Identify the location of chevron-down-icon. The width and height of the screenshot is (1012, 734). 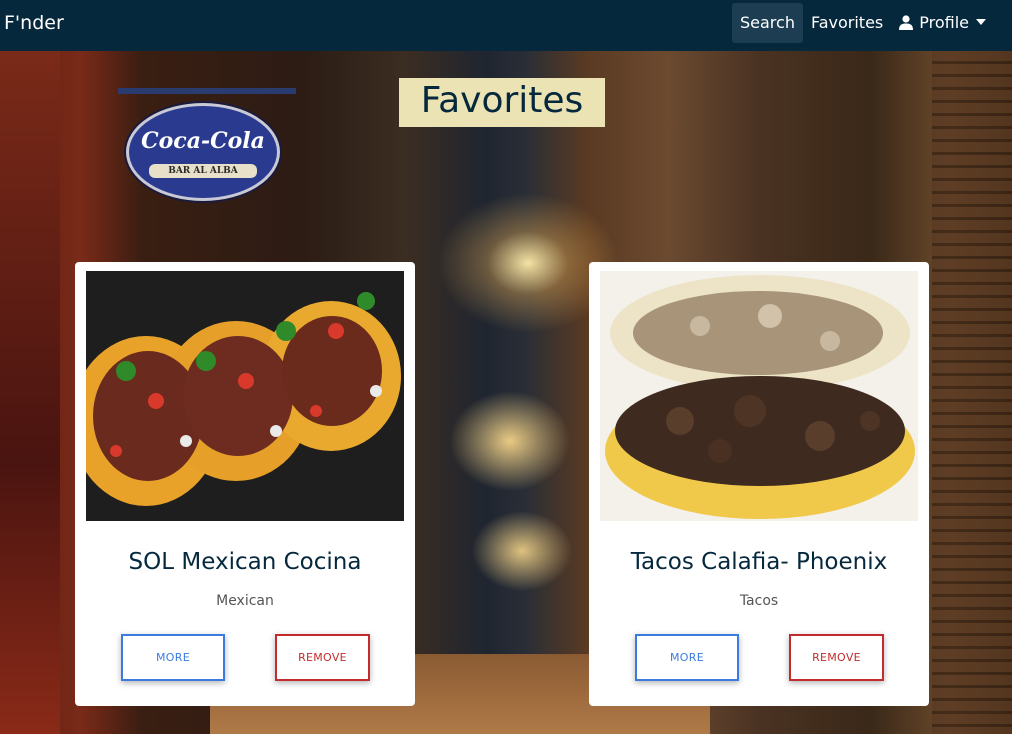
(981, 22).